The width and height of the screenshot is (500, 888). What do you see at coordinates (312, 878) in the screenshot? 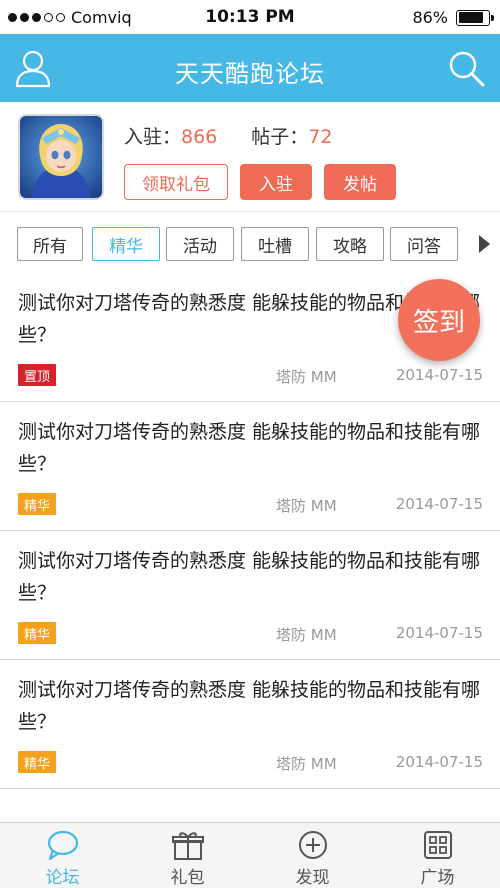
I see `nav-label: 发现` at bounding box center [312, 878].